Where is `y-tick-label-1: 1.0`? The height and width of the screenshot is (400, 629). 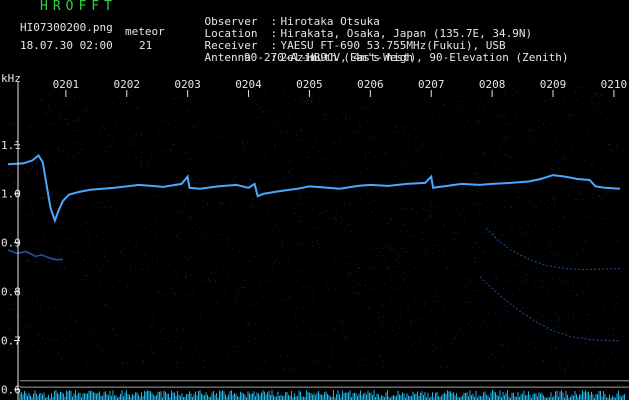 y-tick-label-1: 1.0 is located at coordinates (11, 194).